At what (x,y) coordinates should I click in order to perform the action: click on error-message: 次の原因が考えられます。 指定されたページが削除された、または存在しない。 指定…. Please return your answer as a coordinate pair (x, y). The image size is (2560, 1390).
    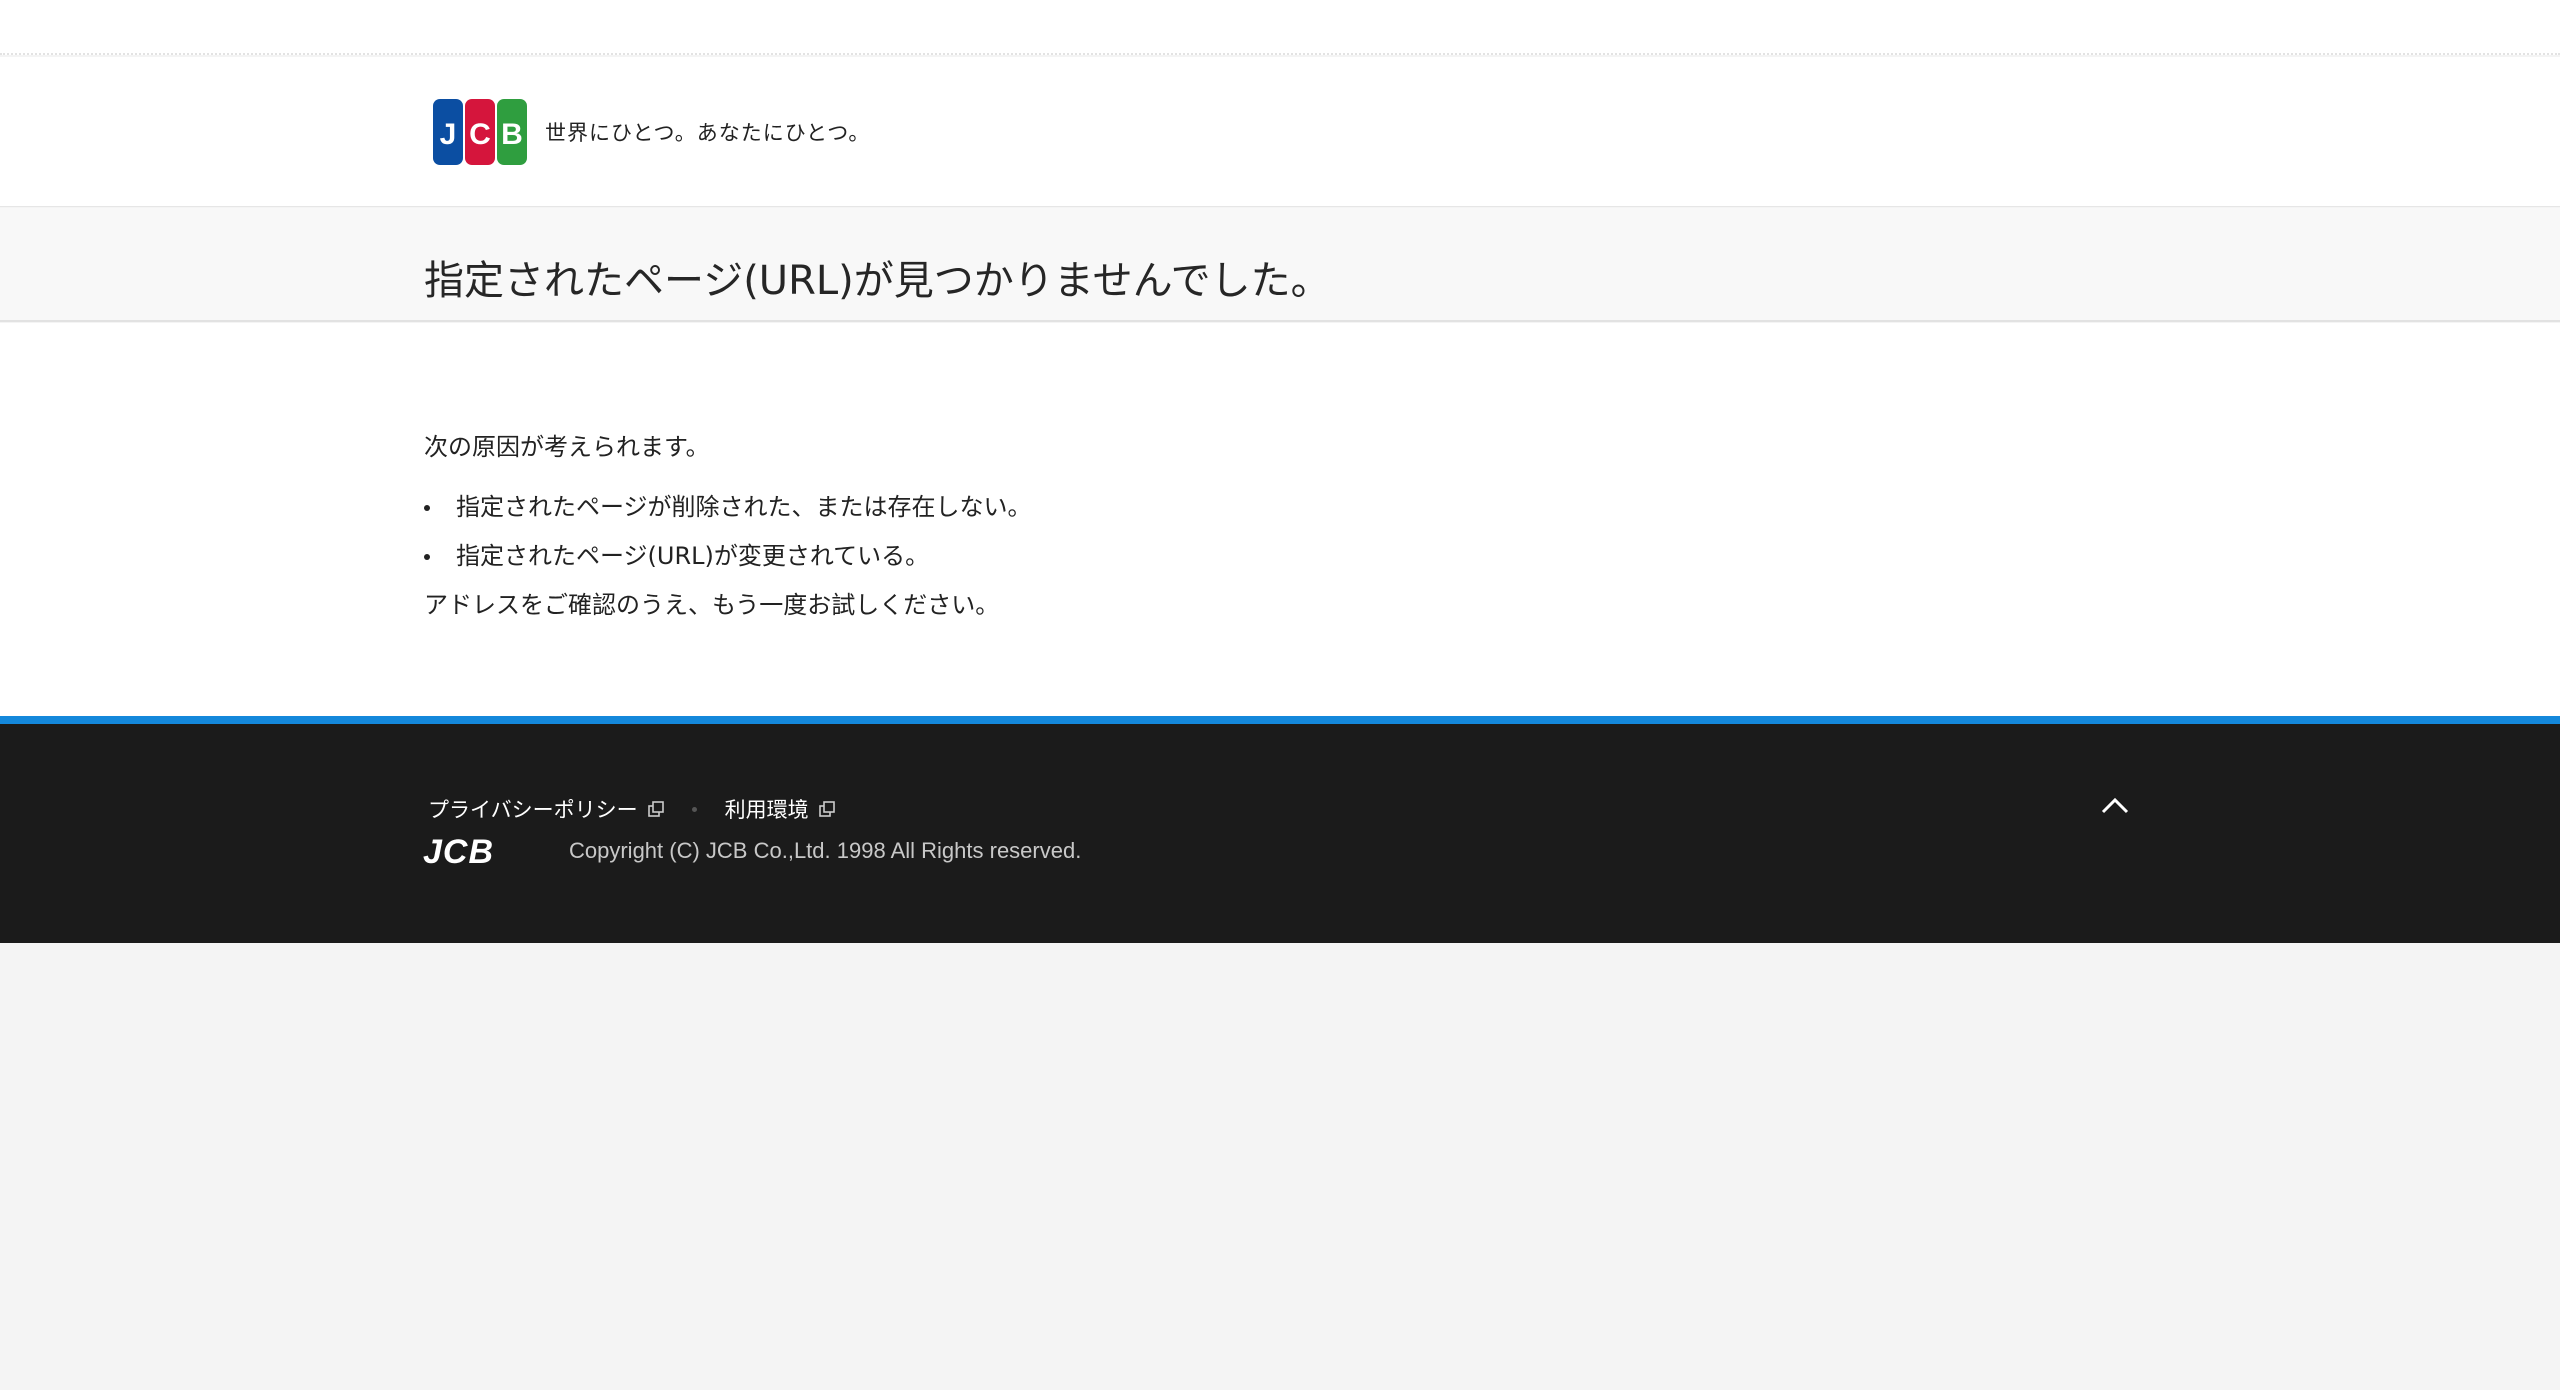
    Looking at the image, I should click on (1124, 526).